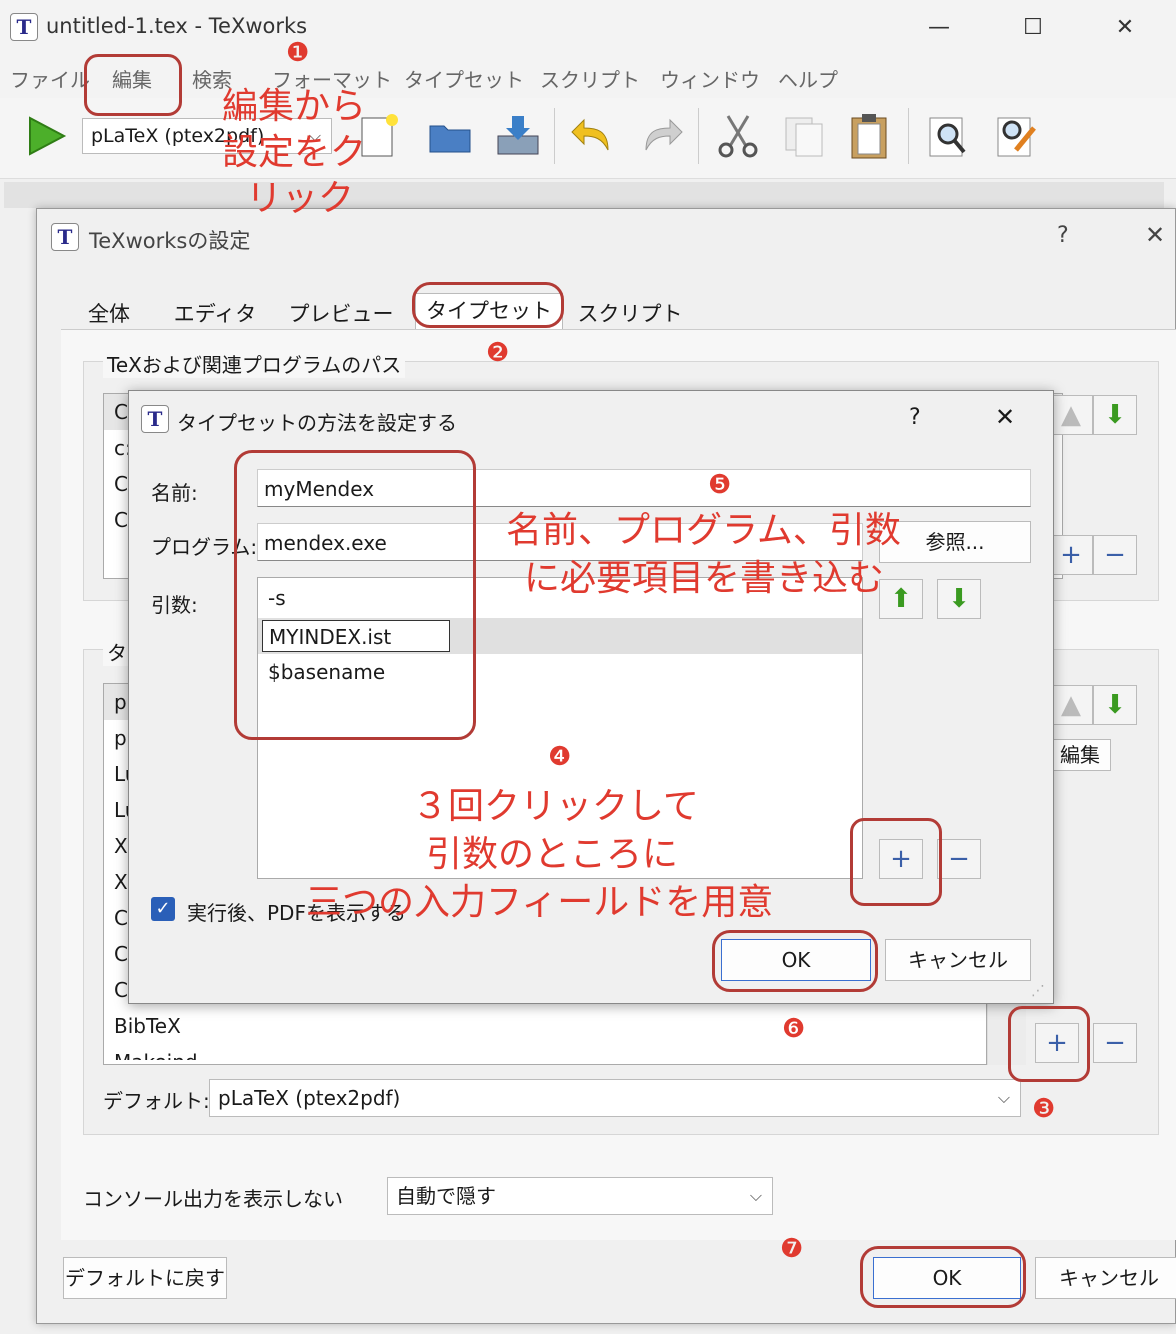 The width and height of the screenshot is (1176, 1334). What do you see at coordinates (488, 305) in the screenshot?
I see `highlight-typeset-tab` at bounding box center [488, 305].